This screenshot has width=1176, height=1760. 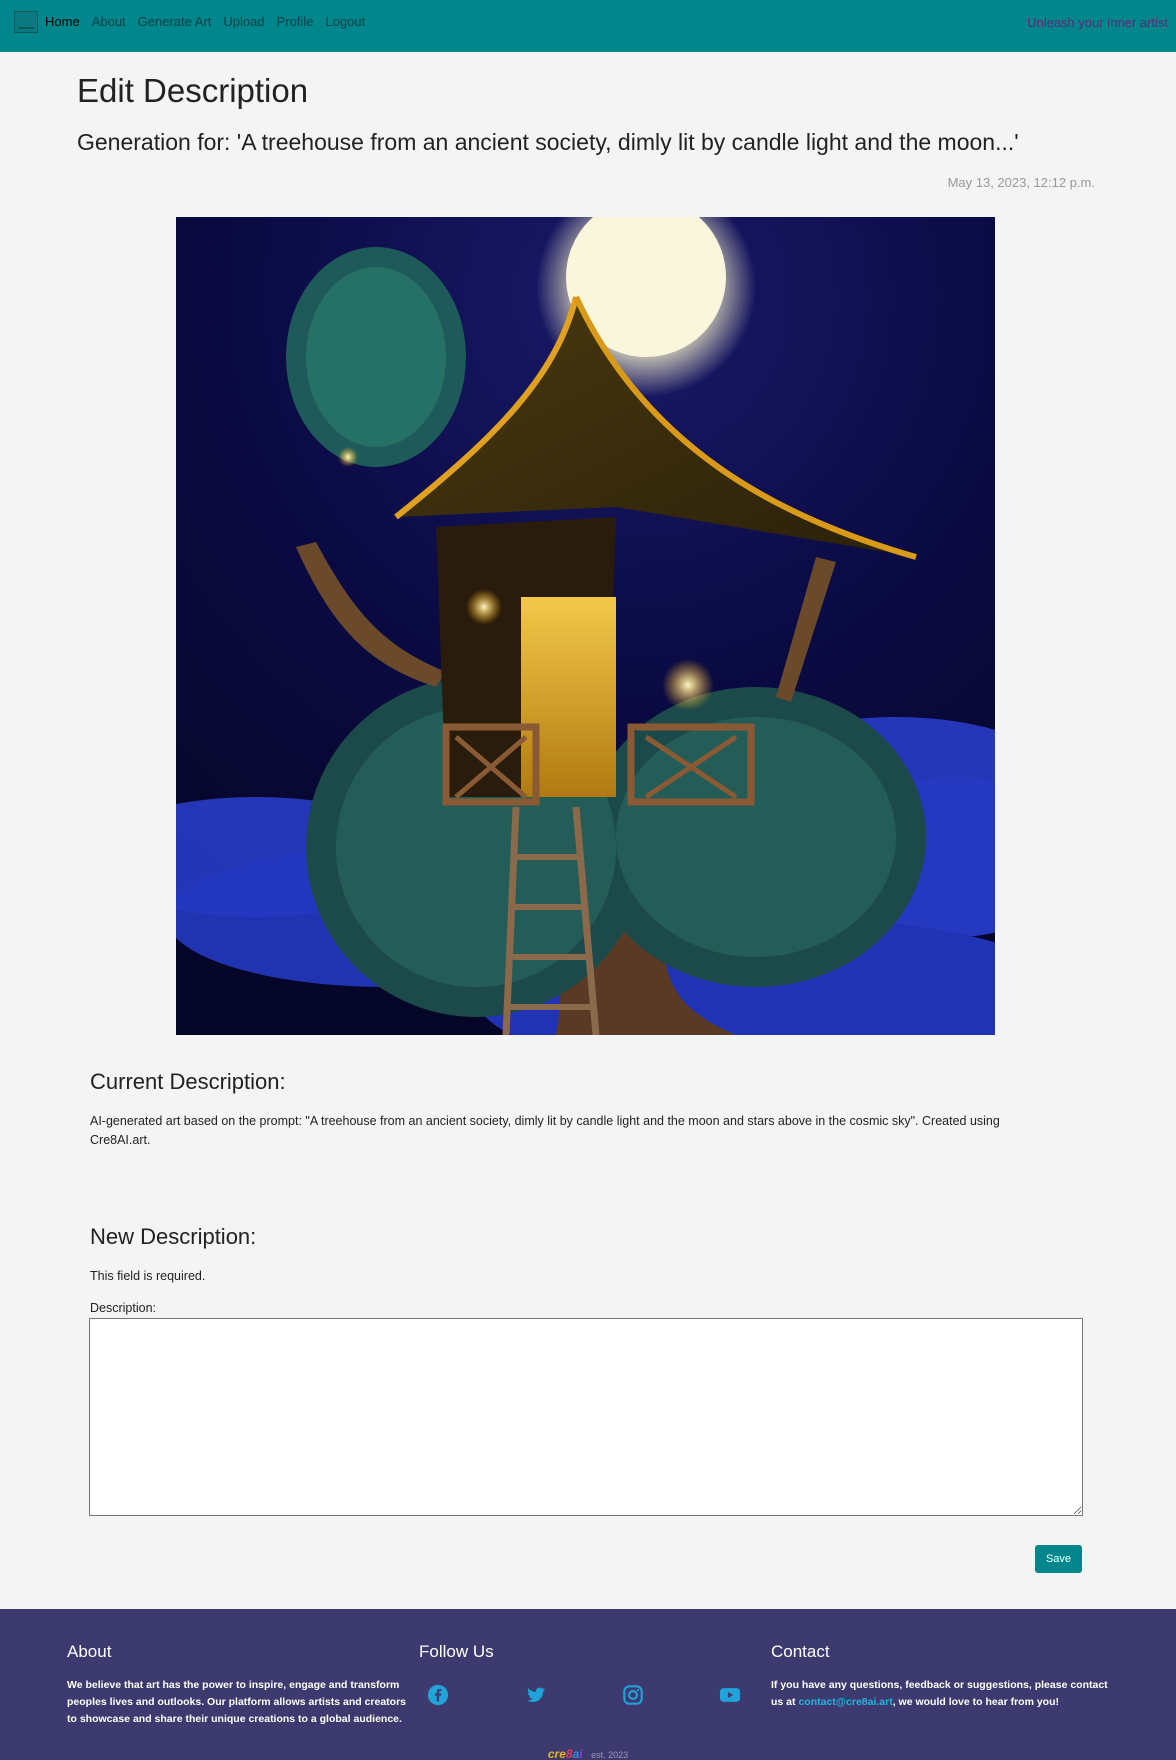 I want to click on footer-follow-heading: Follow Us, so click(x=456, y=1651).